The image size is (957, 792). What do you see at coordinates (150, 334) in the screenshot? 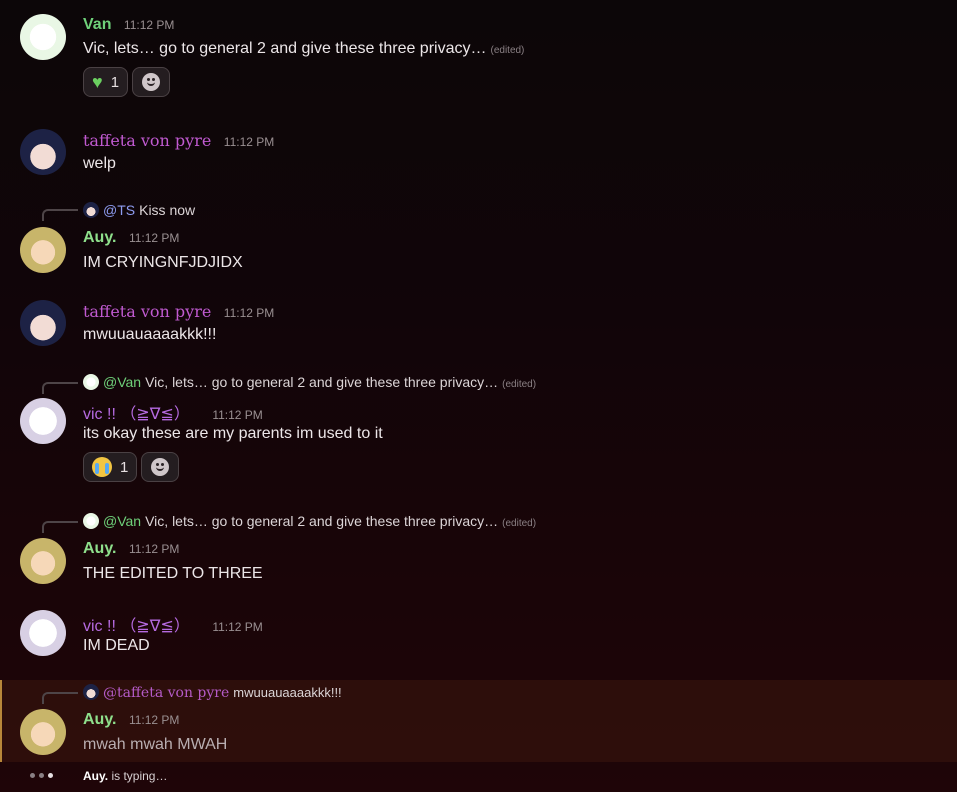
I see `message-text: mwuuauaaaakkk!!!` at bounding box center [150, 334].